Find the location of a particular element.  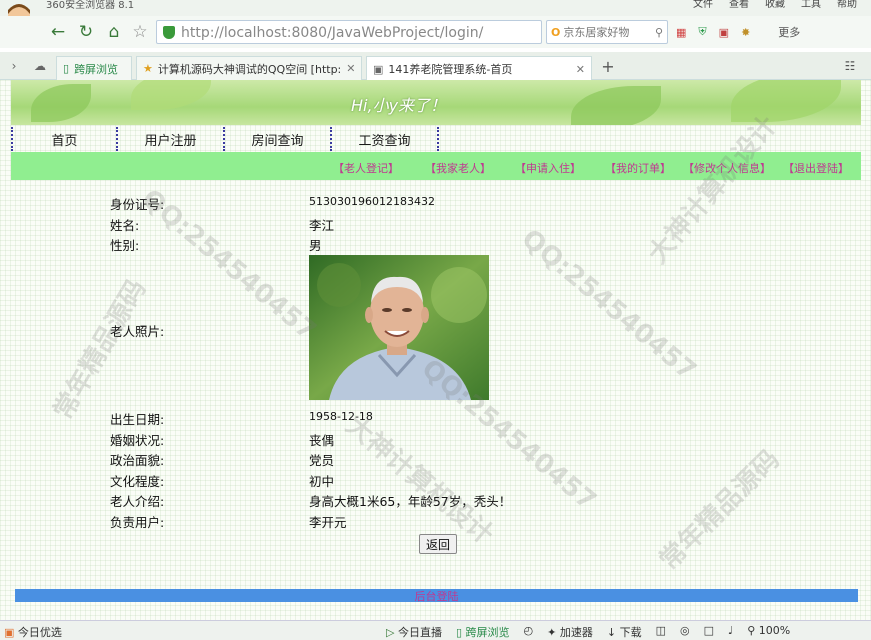

label-name: 姓名: is located at coordinates (125, 225).